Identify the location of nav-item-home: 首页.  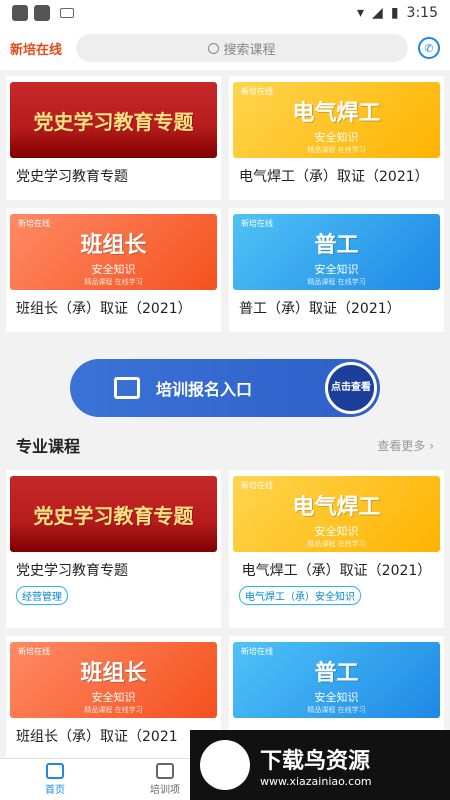
(55, 779).